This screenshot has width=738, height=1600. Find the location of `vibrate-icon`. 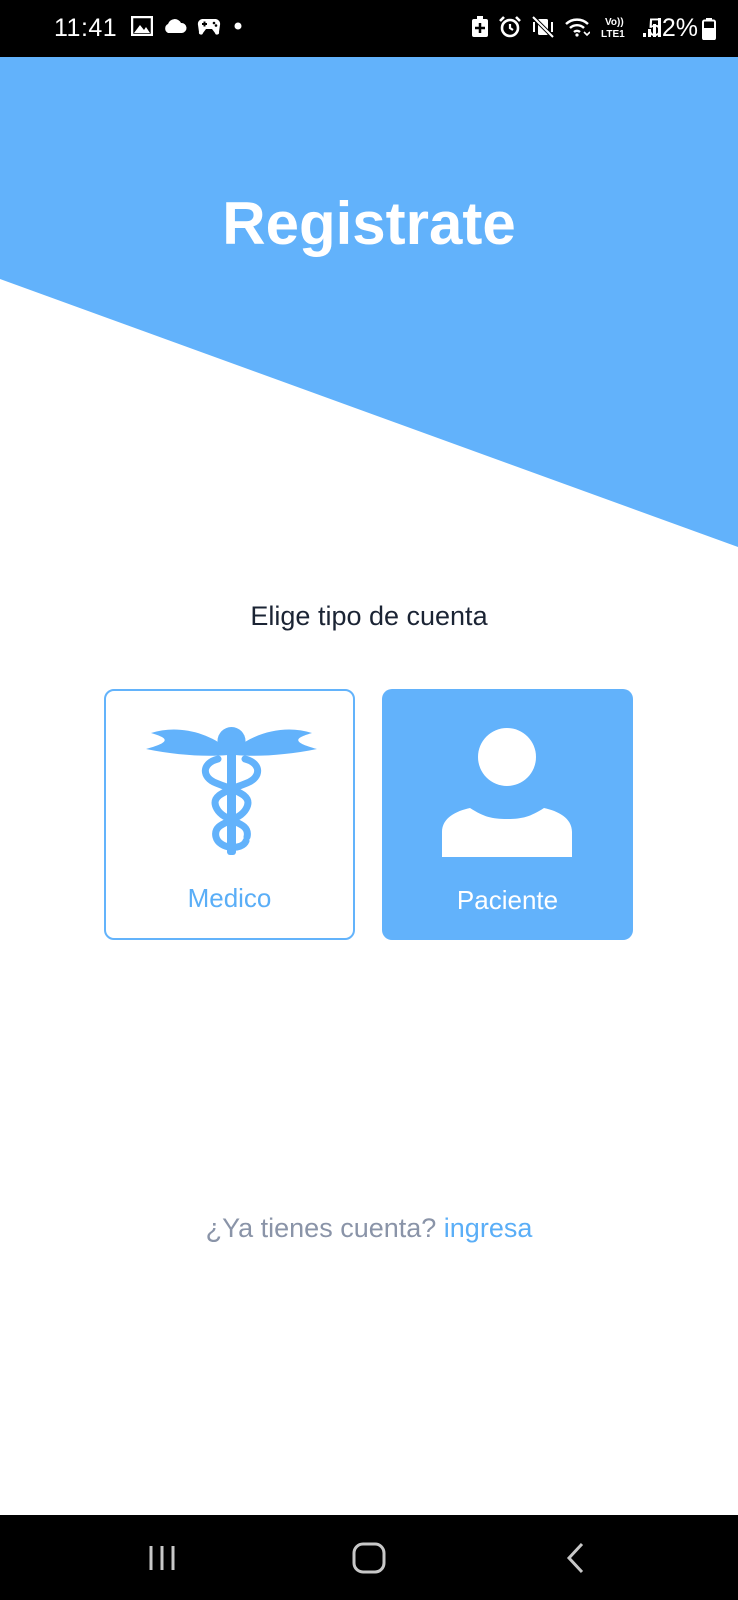

vibrate-icon is located at coordinates (543, 27).